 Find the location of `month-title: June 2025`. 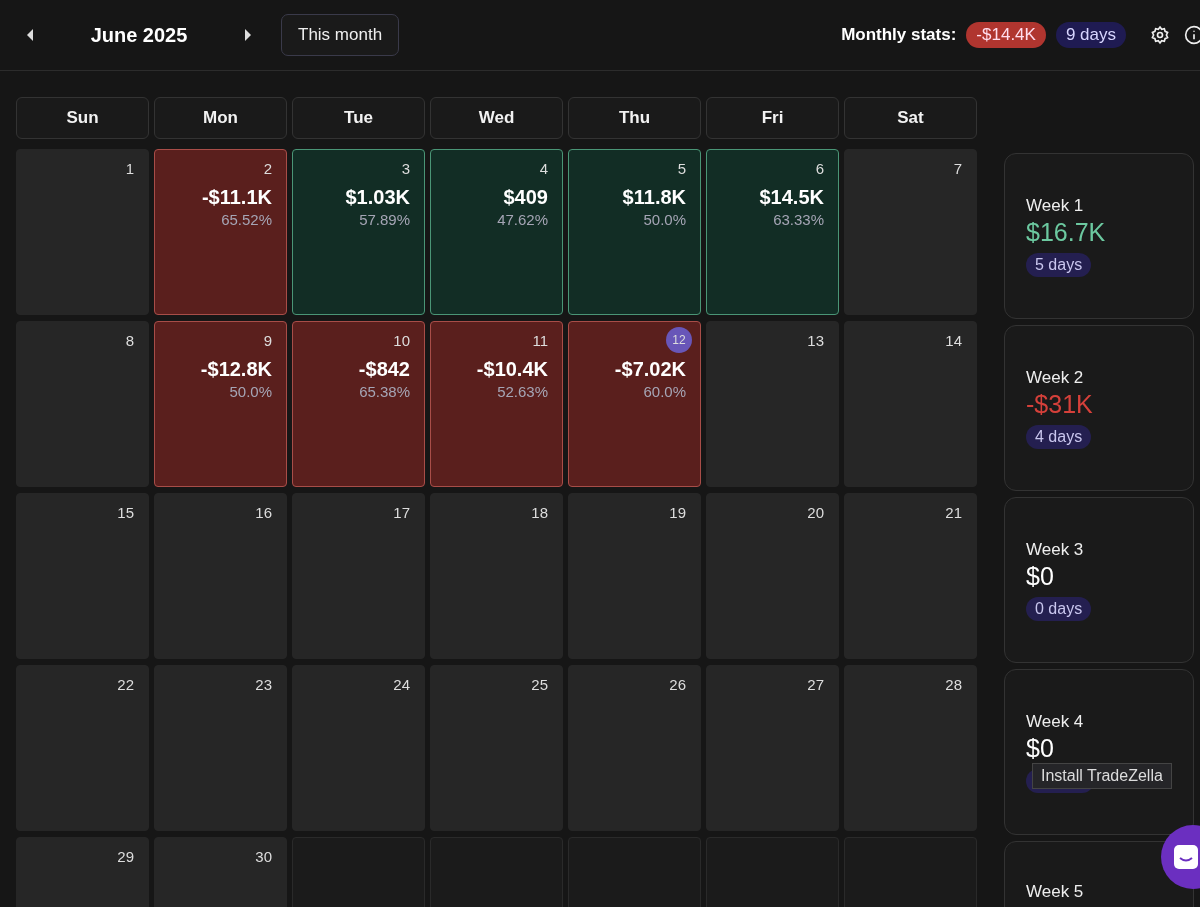

month-title: June 2025 is located at coordinates (139, 35).